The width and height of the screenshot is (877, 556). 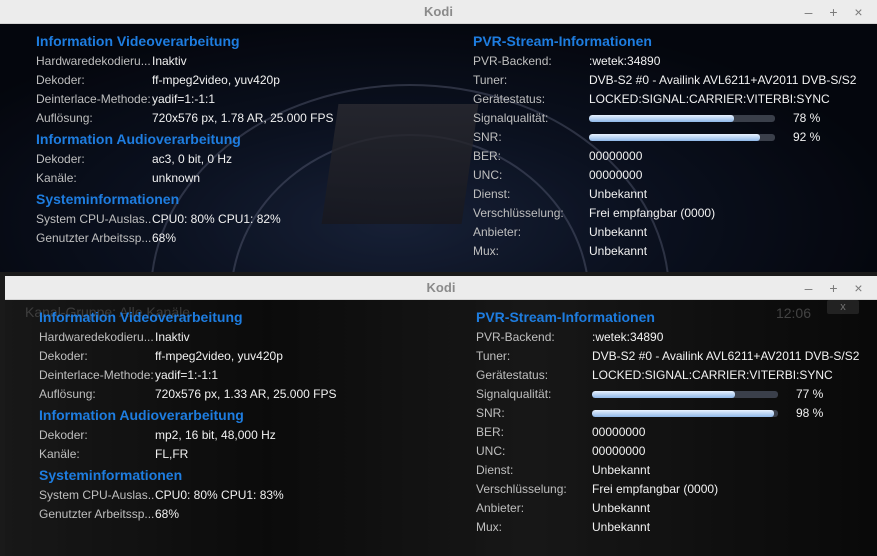 What do you see at coordinates (216, 219) in the screenshot?
I see `info-value: CPU0: 80% CPU1: 82%` at bounding box center [216, 219].